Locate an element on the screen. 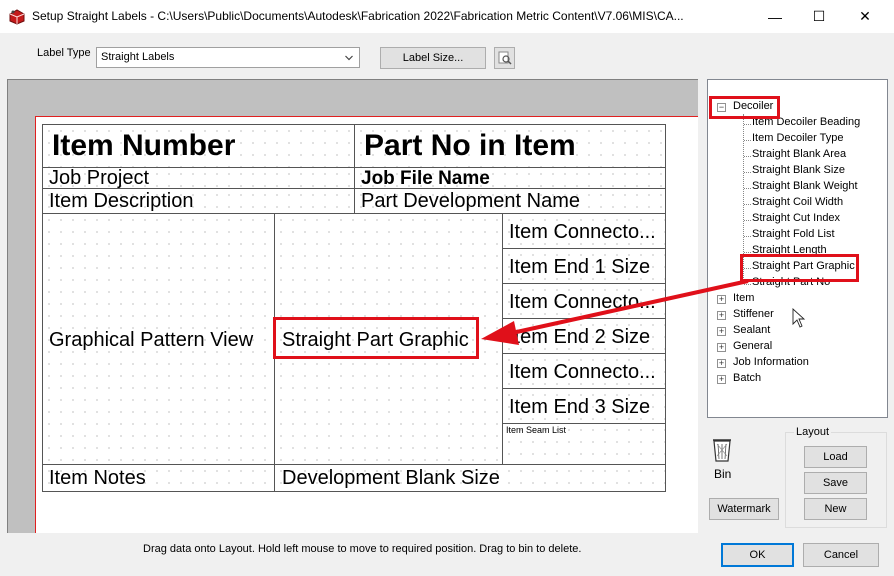 The width and height of the screenshot is (894, 576). field-label: Item Description is located at coordinates (121, 201).